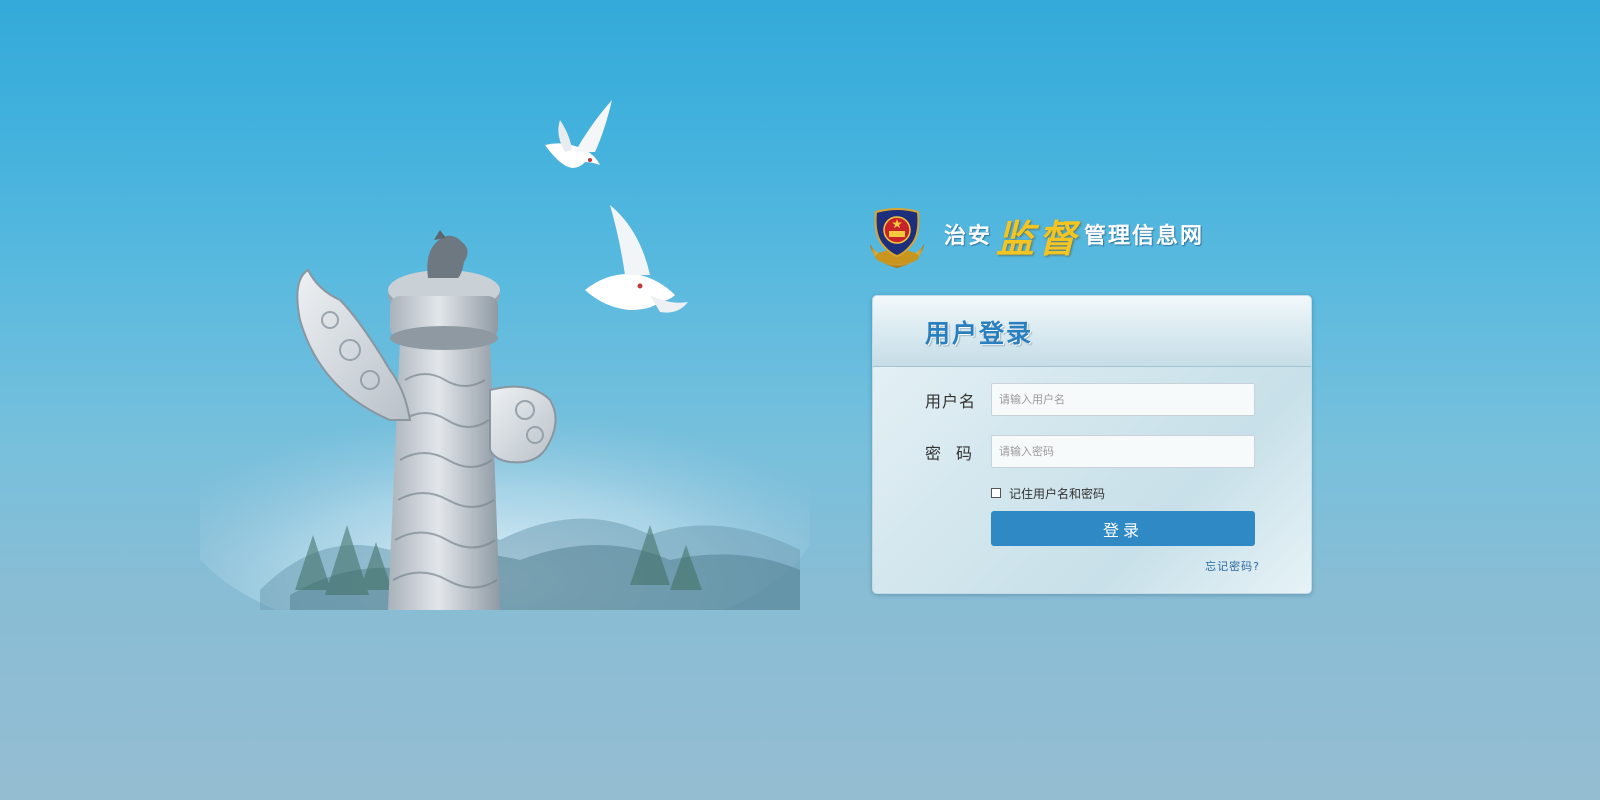 This screenshot has width=1600, height=800. I want to click on remember-me-checkbox: 记住用户名和密码, so click(1048, 493).